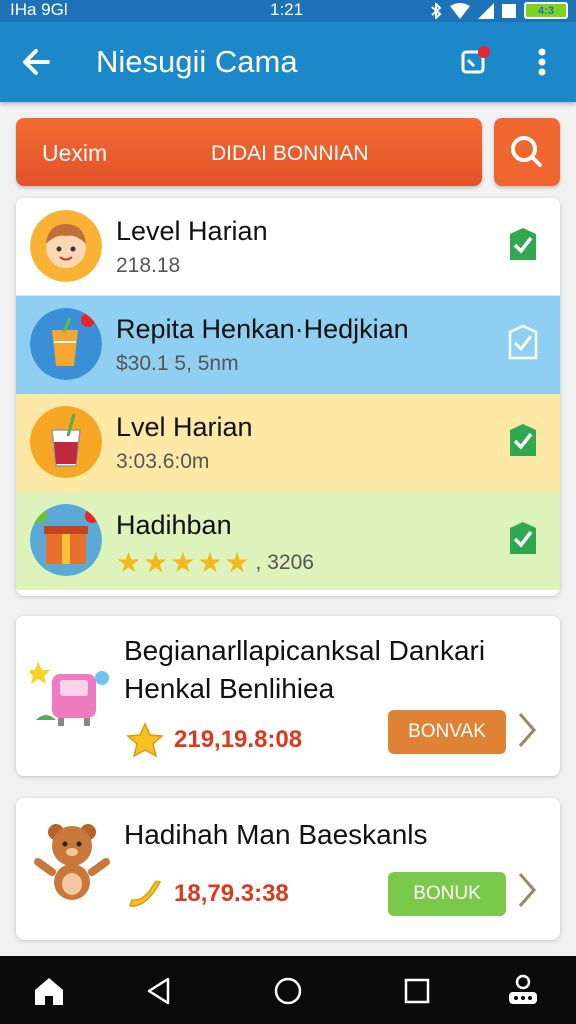 This screenshot has height=1024, width=576. What do you see at coordinates (288, 869) in the screenshot?
I see `reward-card: Hadihah Man Baeskanls 18,79.3:38 BONUK` at bounding box center [288, 869].